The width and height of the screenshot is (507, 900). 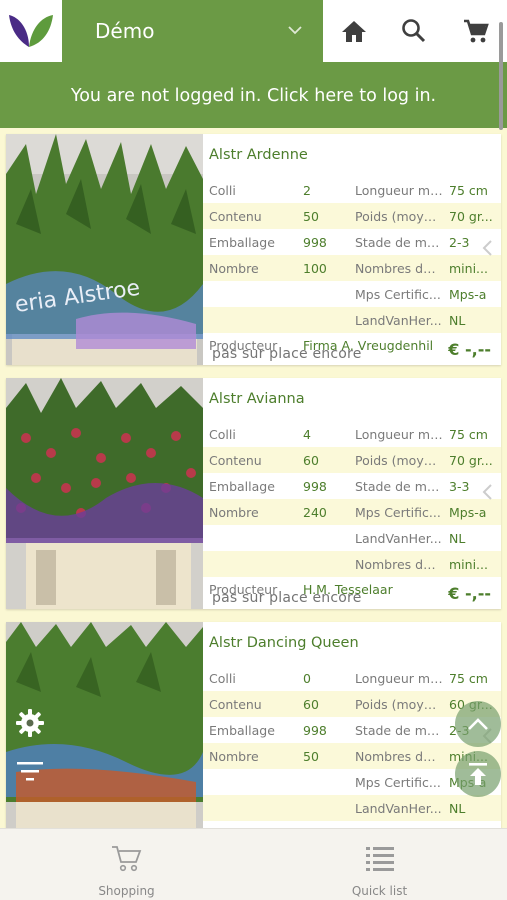 I want to click on tab-quick-list: Quick list, so click(x=379, y=864).